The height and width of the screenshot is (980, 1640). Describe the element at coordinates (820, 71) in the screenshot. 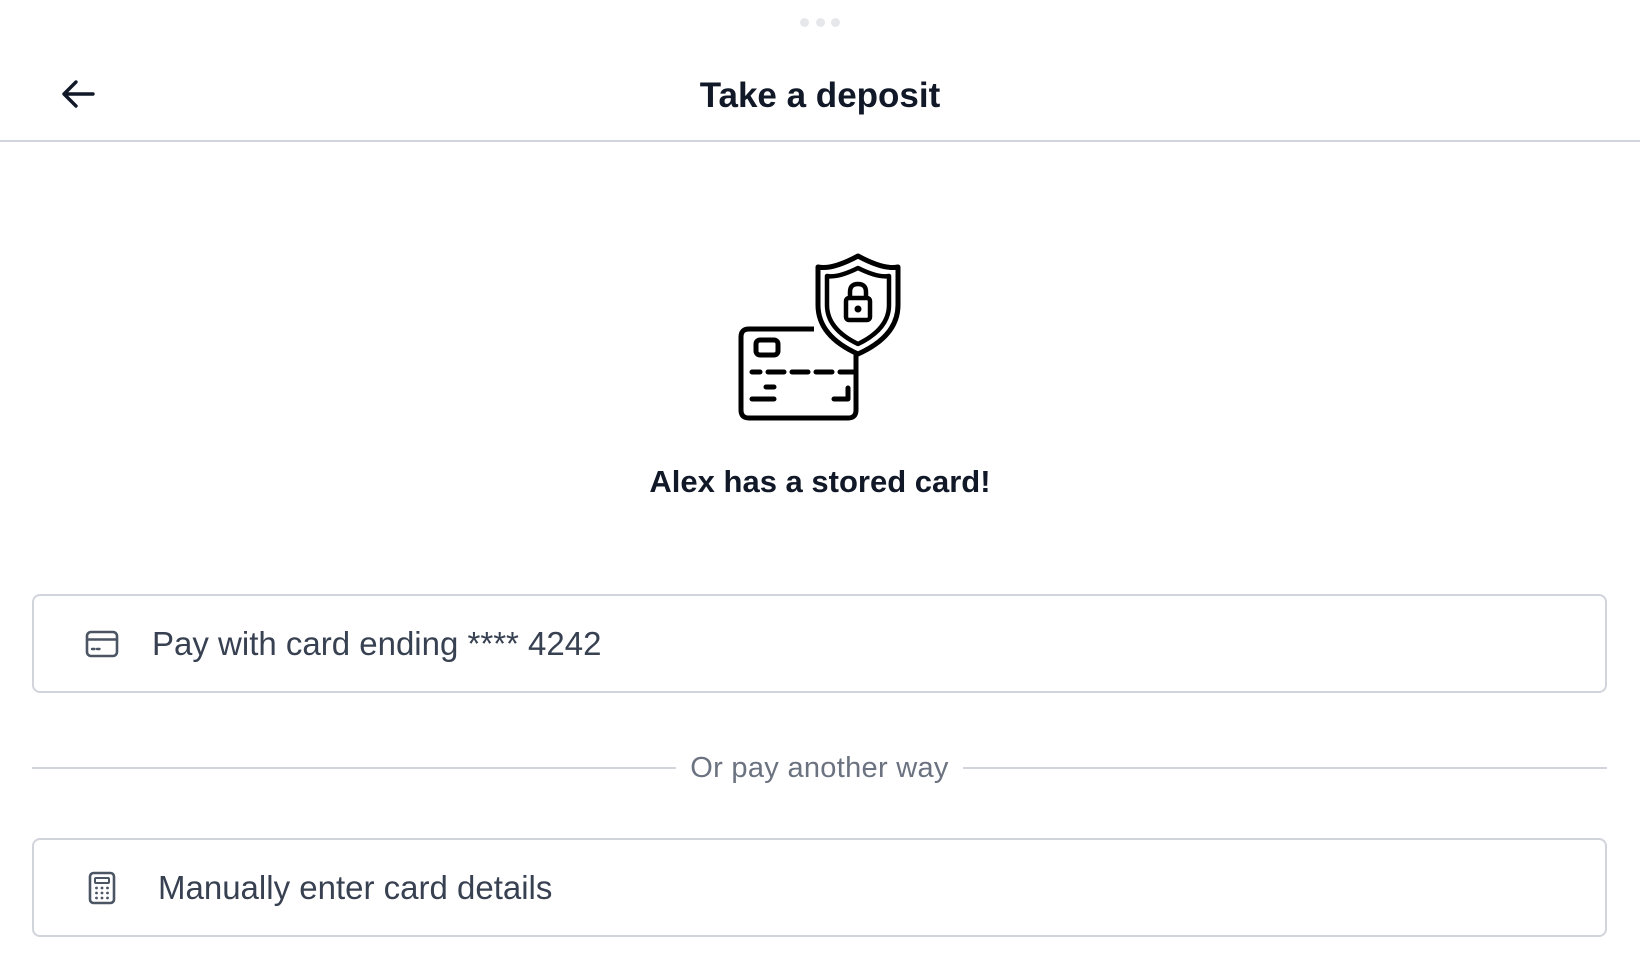

I see `header: Take a deposit` at that location.